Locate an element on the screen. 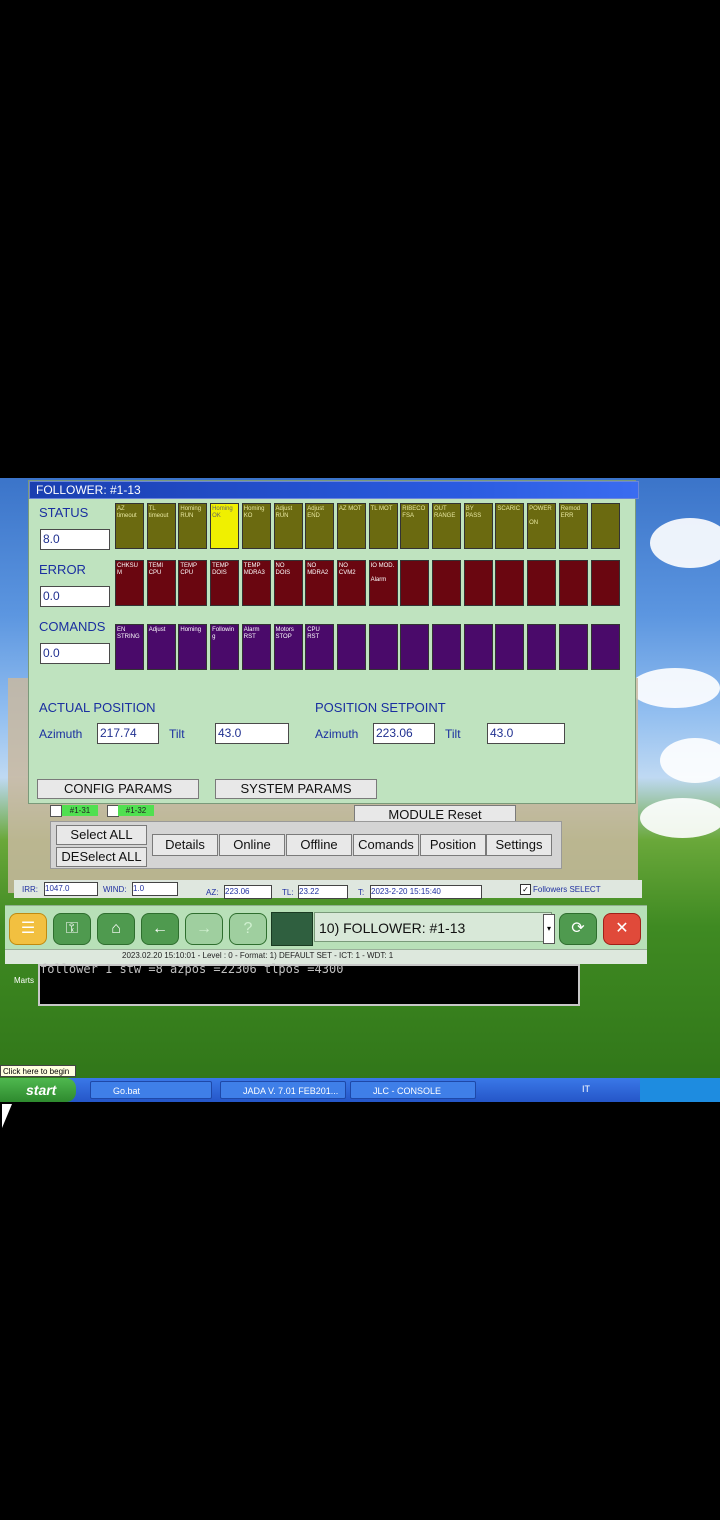  status-cell-14: POWER ON is located at coordinates (542, 526).